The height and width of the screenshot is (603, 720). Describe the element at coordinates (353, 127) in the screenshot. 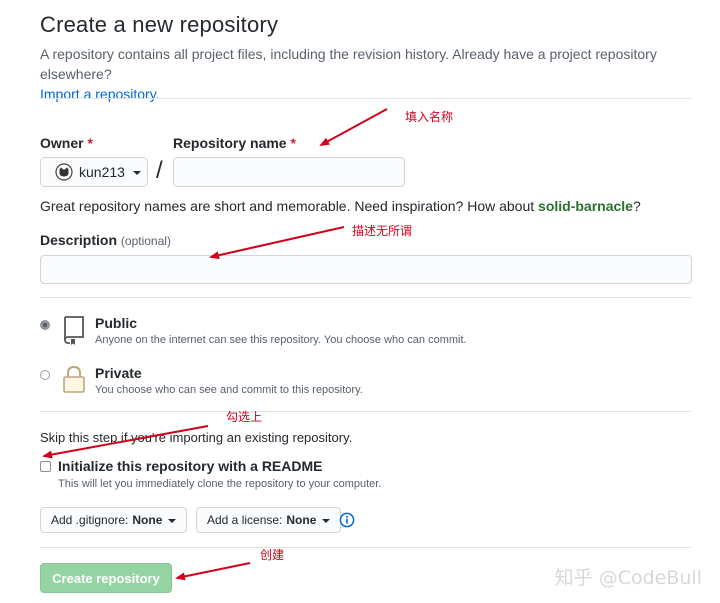

I see `annotation-arrow-name` at that location.